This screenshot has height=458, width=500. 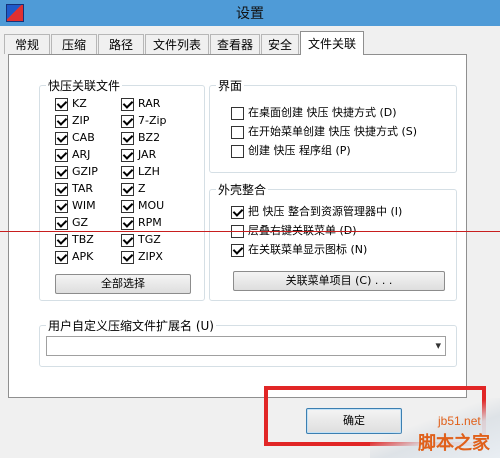 What do you see at coordinates (79, 103) in the screenshot?
I see `checkbox-label: KZ` at bounding box center [79, 103].